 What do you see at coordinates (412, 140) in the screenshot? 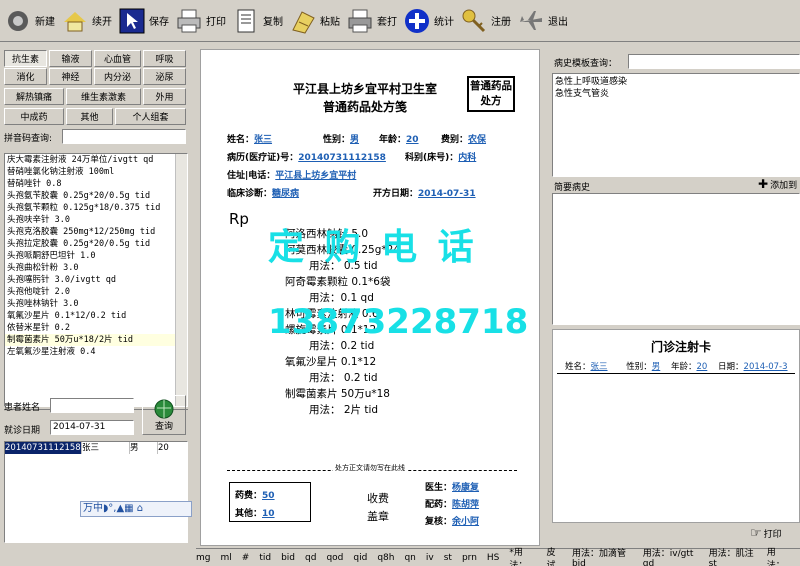
I see `patient-age: 20` at bounding box center [412, 140].